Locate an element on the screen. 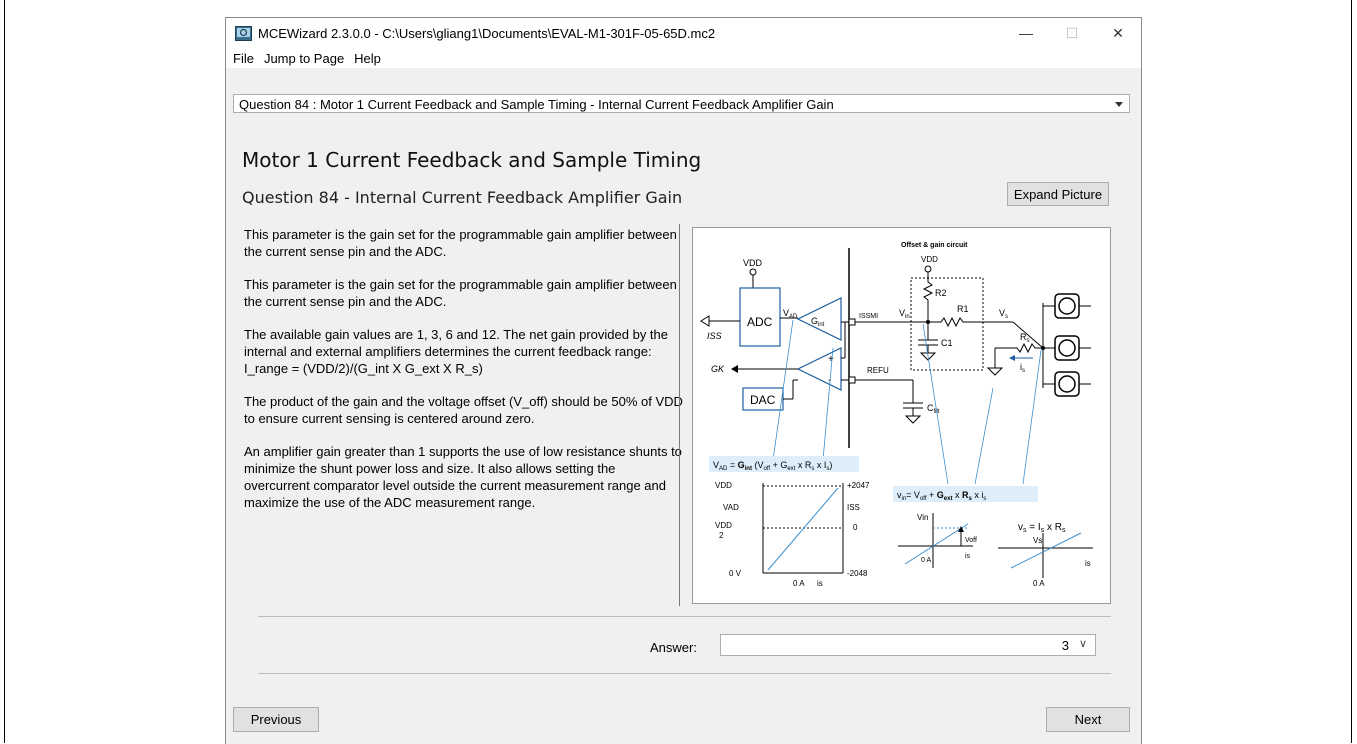  g1-is: is is located at coordinates (820, 583).